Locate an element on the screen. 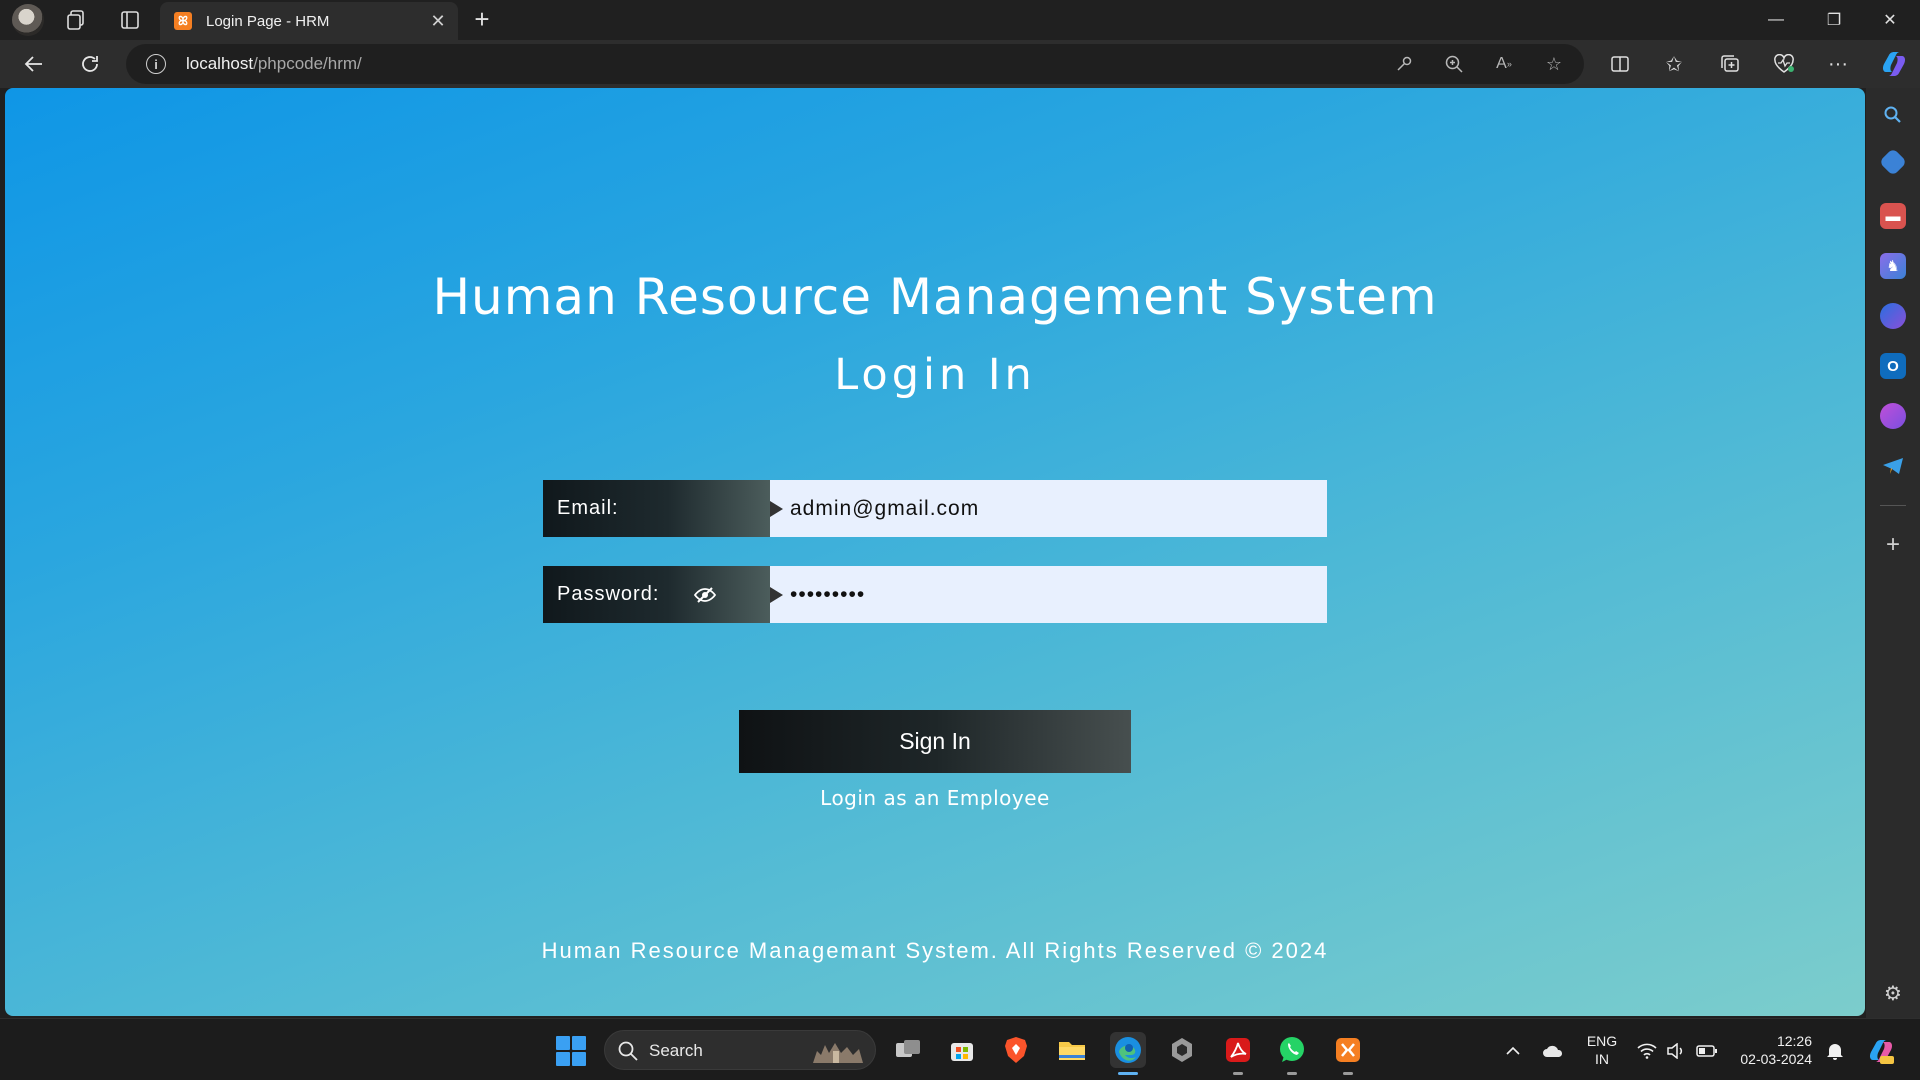  outlook-icon: O is located at coordinates (1893, 366).